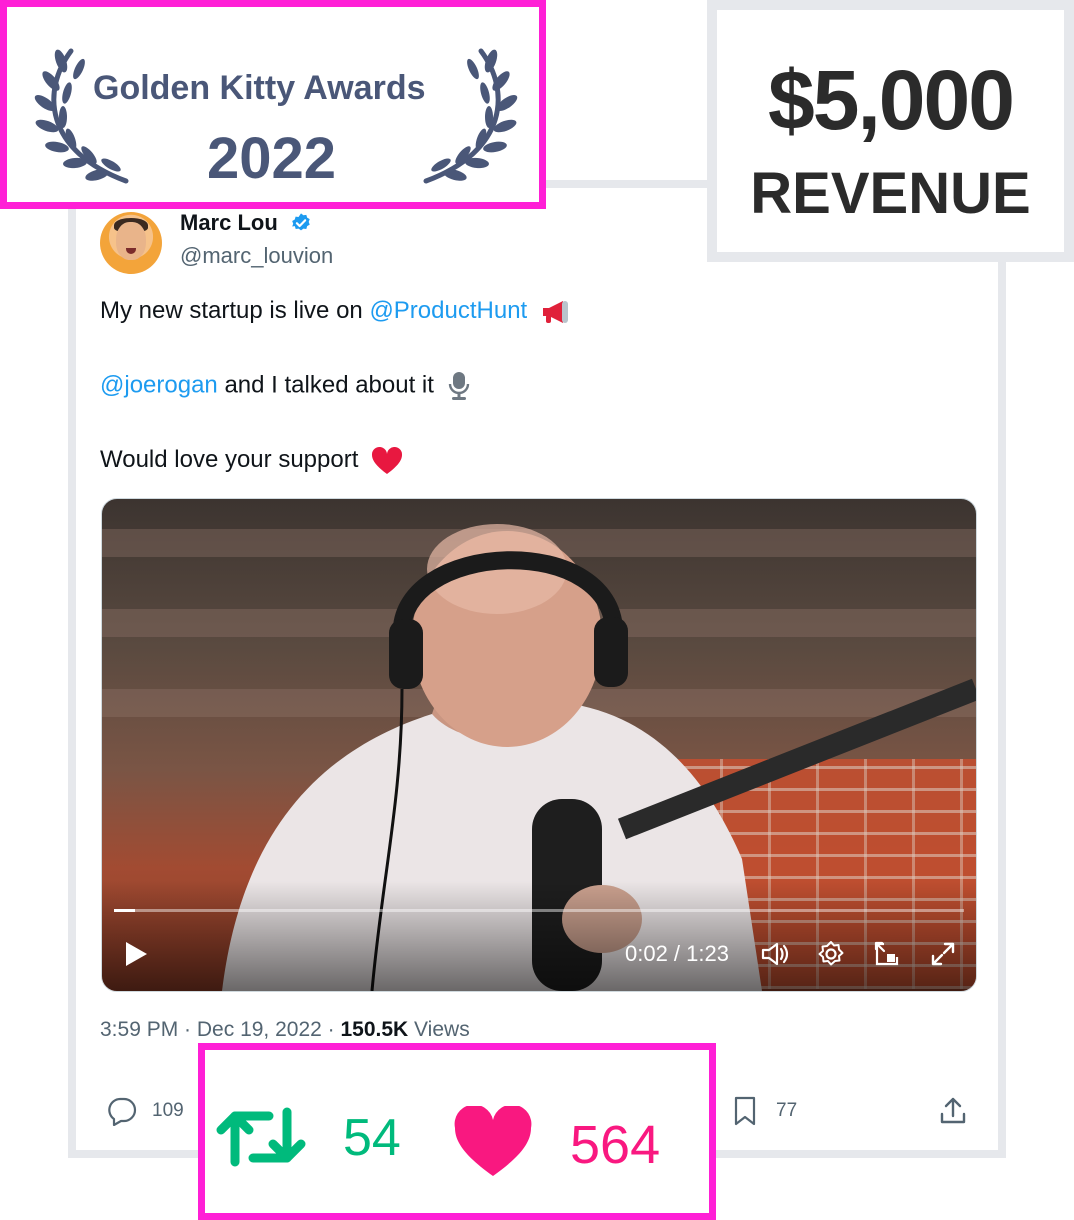 The image size is (1074, 1220). What do you see at coordinates (787, 1110) in the screenshot?
I see `bookmark-count: 77` at bounding box center [787, 1110].